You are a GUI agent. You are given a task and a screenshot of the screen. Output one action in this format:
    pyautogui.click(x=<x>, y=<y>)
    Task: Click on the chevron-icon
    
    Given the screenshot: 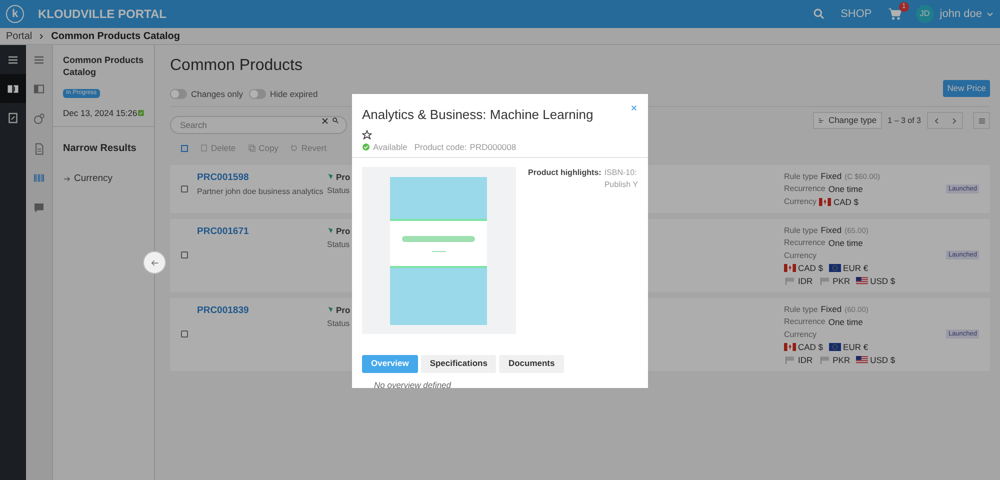 What is the action you would take?
    pyautogui.click(x=42, y=36)
    